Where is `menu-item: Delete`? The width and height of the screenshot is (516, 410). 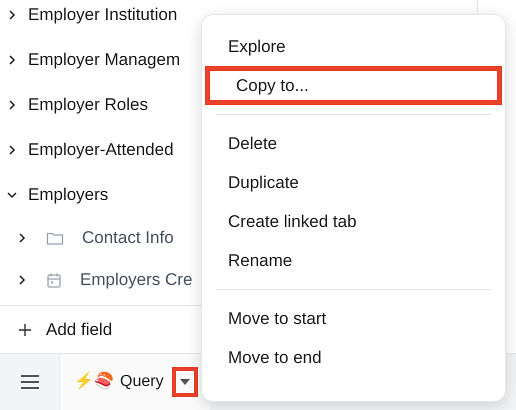
menu-item: Delete is located at coordinates (353, 143).